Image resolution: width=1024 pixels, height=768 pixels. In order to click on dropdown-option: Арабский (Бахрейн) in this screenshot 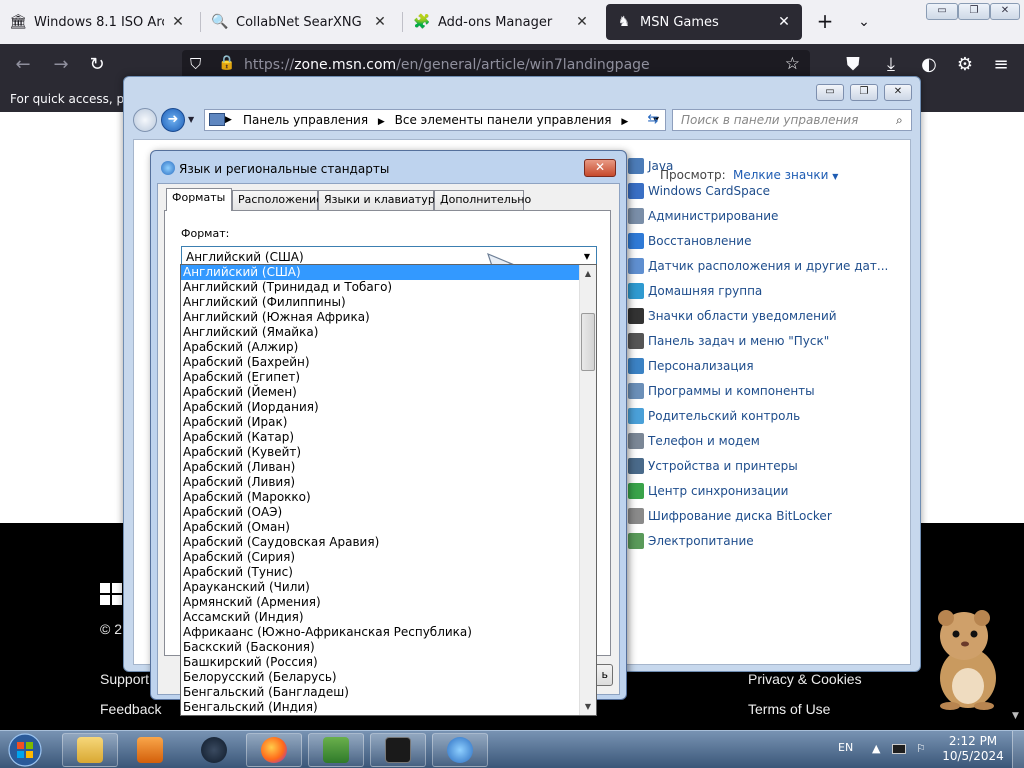, I will do `click(380, 362)`.